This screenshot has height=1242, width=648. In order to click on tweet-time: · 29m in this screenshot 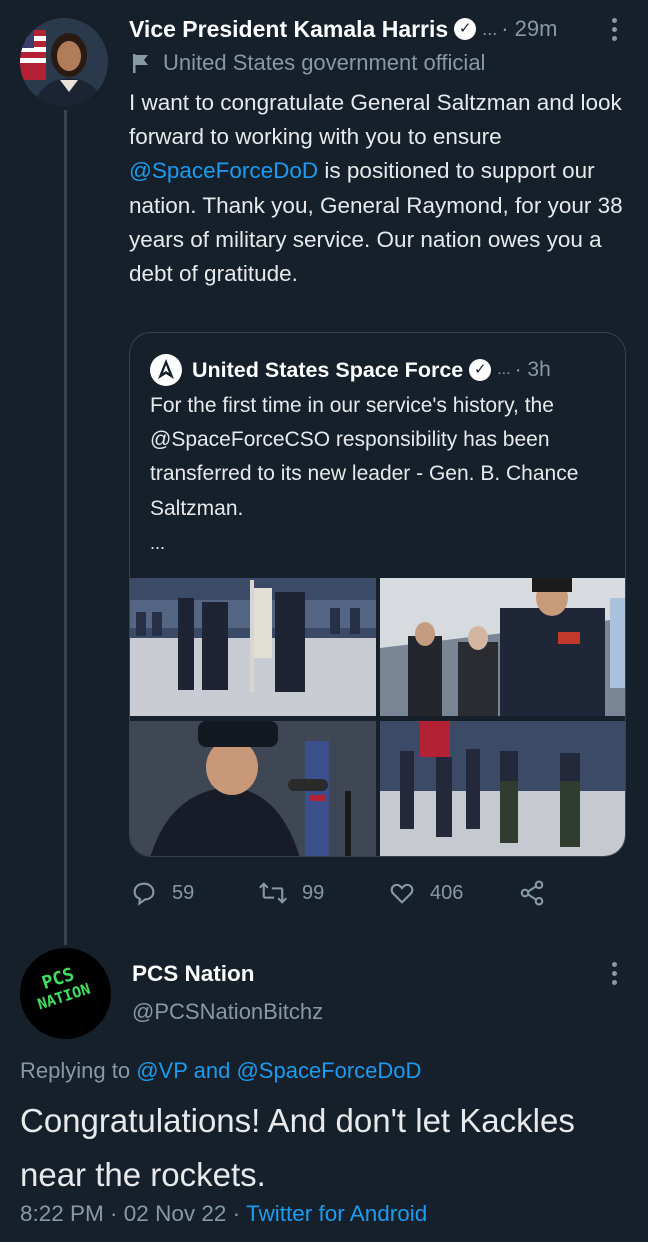, I will do `click(529, 29)`.